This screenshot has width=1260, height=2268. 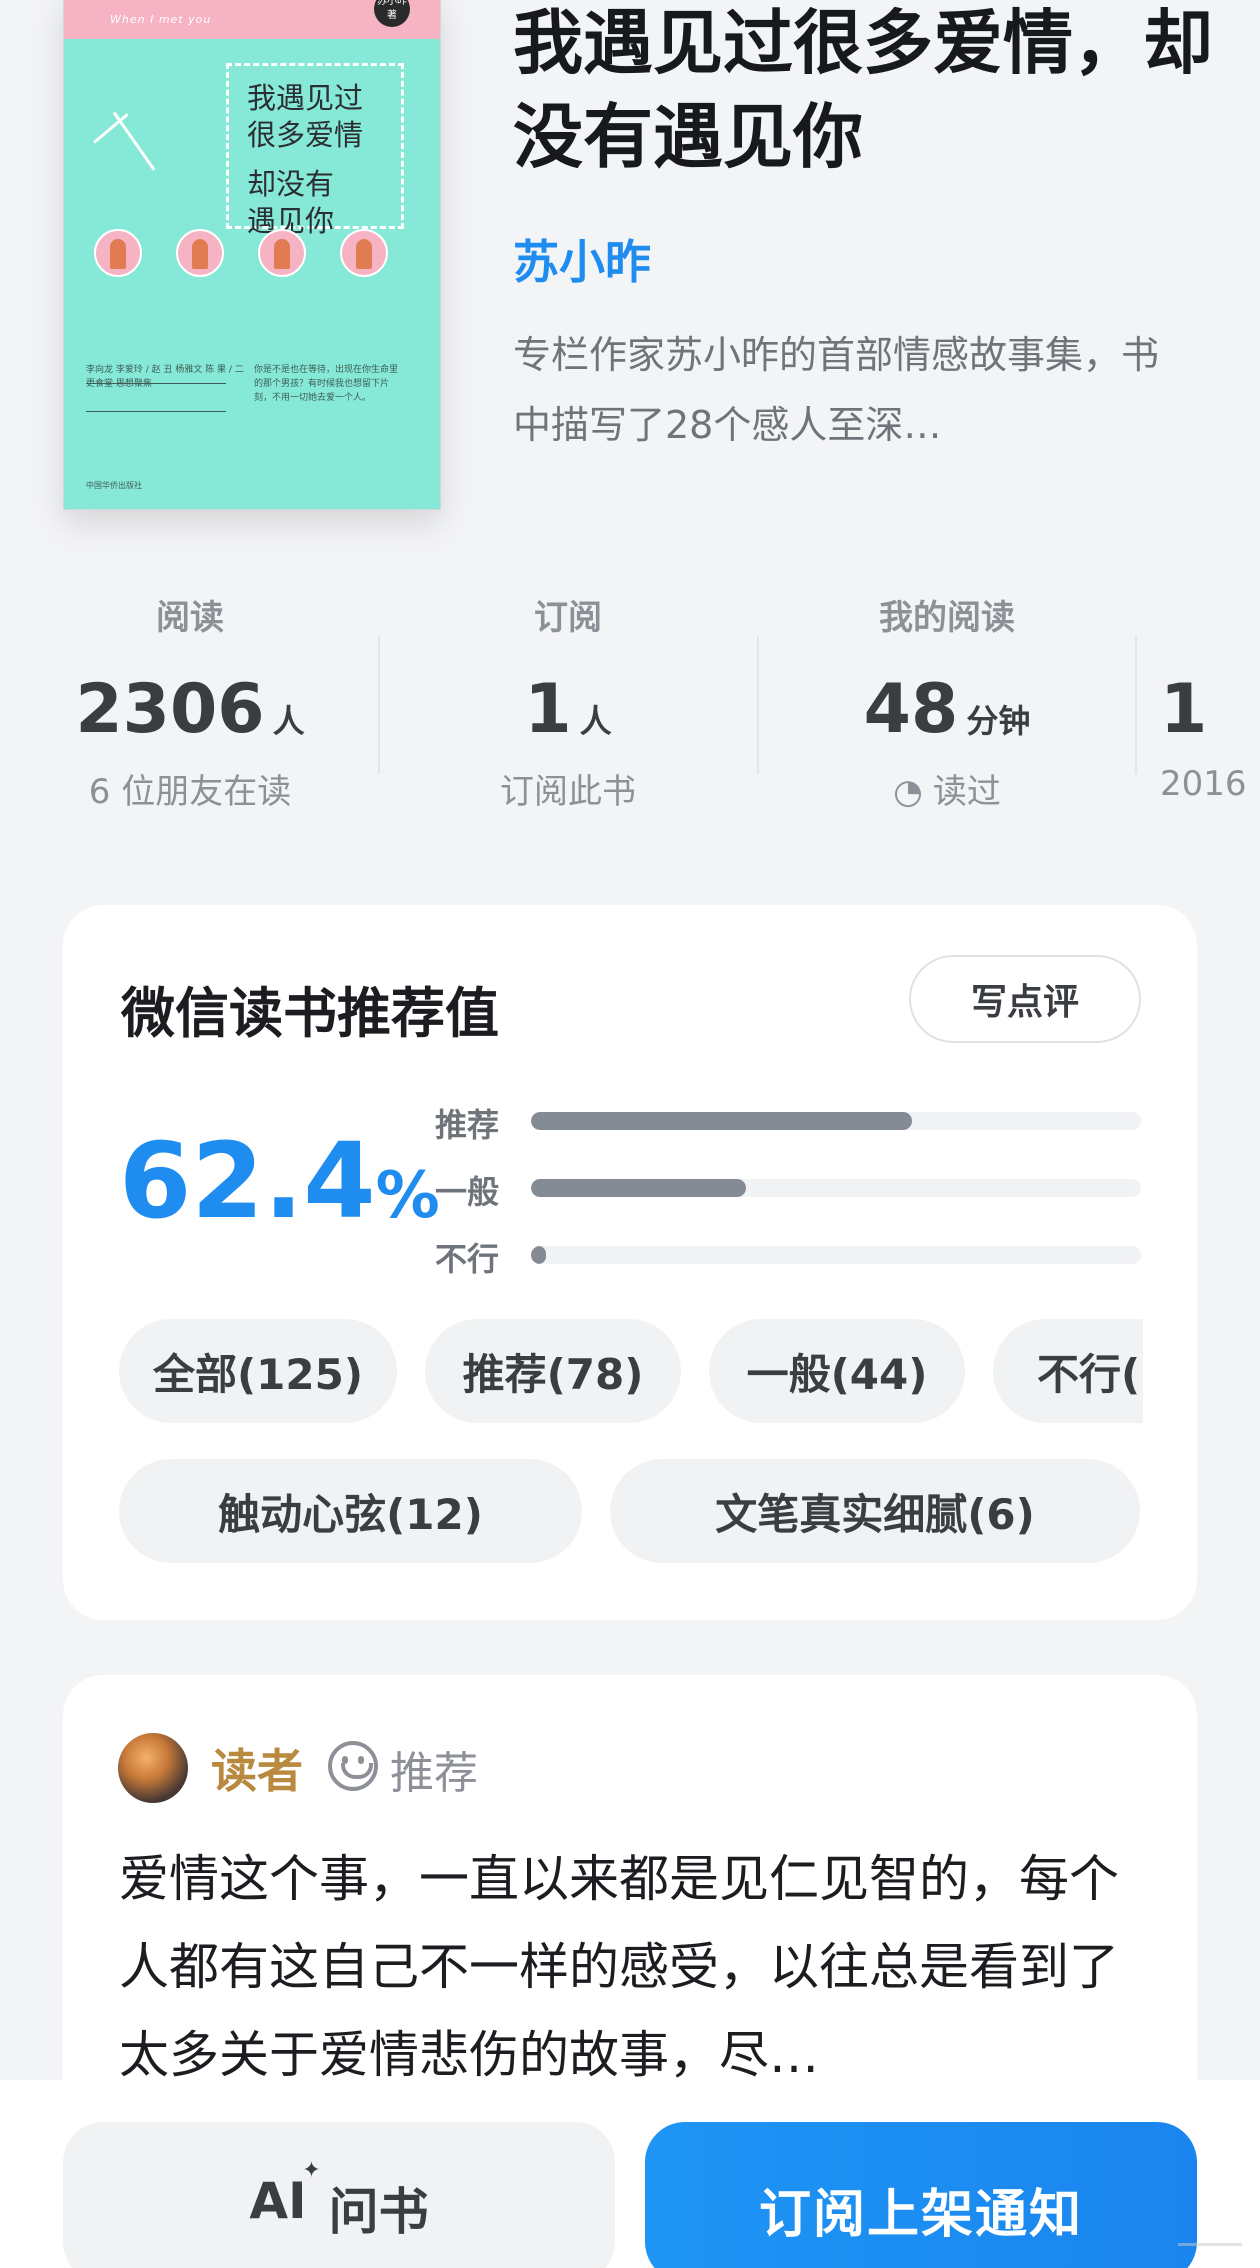 What do you see at coordinates (291, 184) in the screenshot?
I see `cover-title-line: 却没有` at bounding box center [291, 184].